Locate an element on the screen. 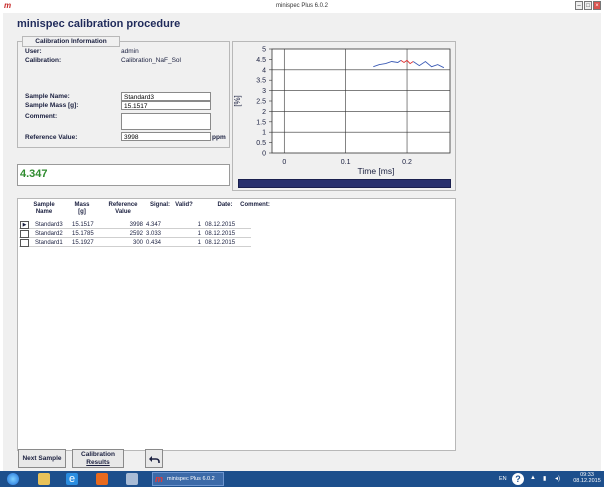 The height and width of the screenshot is (487, 604). cell-reference: 2592 is located at coordinates (136, 234).